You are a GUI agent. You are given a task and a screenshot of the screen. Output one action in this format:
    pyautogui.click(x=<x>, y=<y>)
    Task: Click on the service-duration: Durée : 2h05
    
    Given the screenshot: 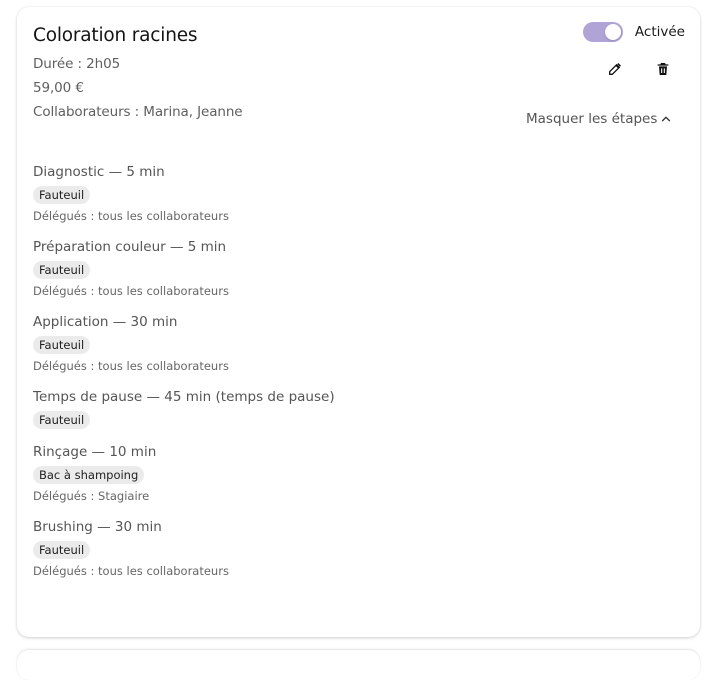 What is the action you would take?
    pyautogui.click(x=77, y=64)
    